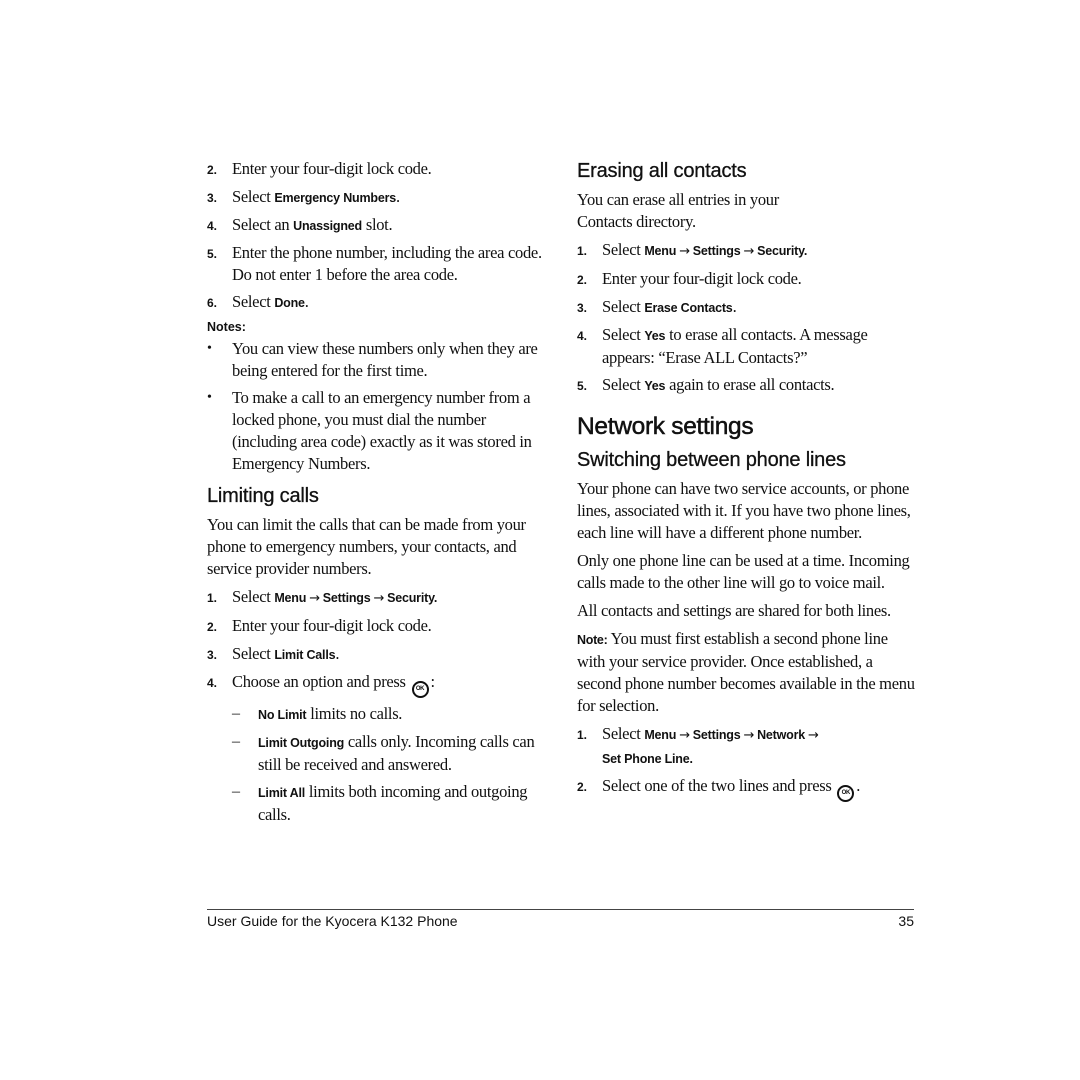 This screenshot has height=1080, width=1080. What do you see at coordinates (282, 793) in the screenshot?
I see `option-name: Limit All` at bounding box center [282, 793].